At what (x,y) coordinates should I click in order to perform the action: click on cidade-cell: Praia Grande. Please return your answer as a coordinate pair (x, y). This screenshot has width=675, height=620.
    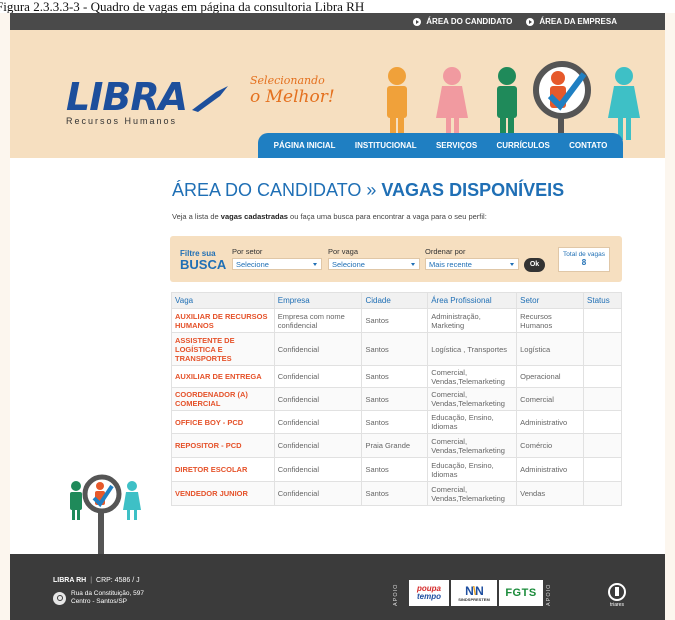
    Looking at the image, I should click on (395, 445).